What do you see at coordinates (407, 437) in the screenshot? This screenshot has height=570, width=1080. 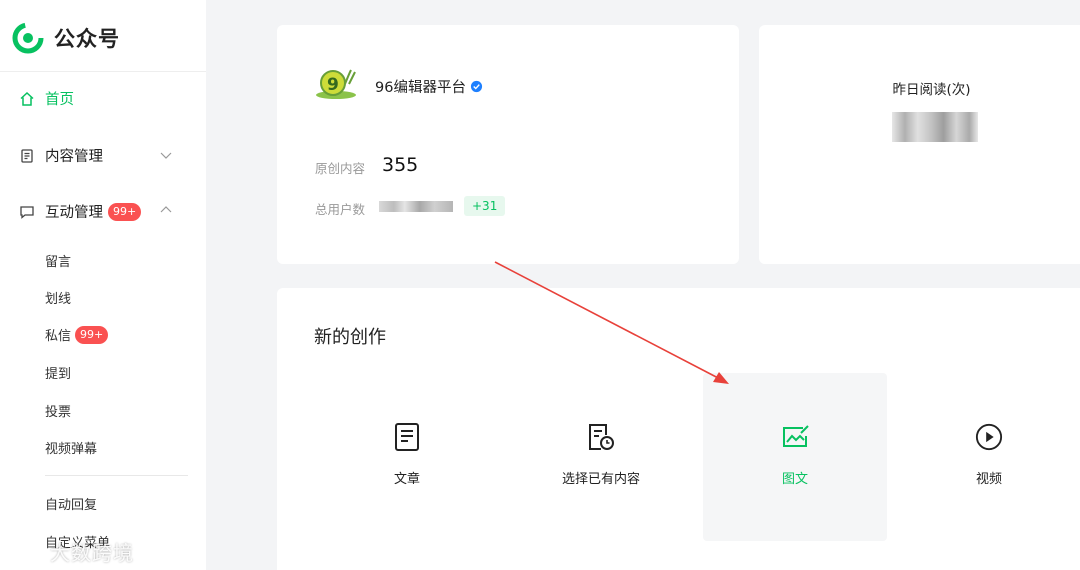 I see `article-icon` at bounding box center [407, 437].